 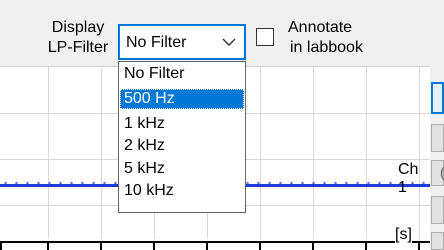 What do you see at coordinates (408, 178) in the screenshot?
I see `channel-label: Ch 1` at bounding box center [408, 178].